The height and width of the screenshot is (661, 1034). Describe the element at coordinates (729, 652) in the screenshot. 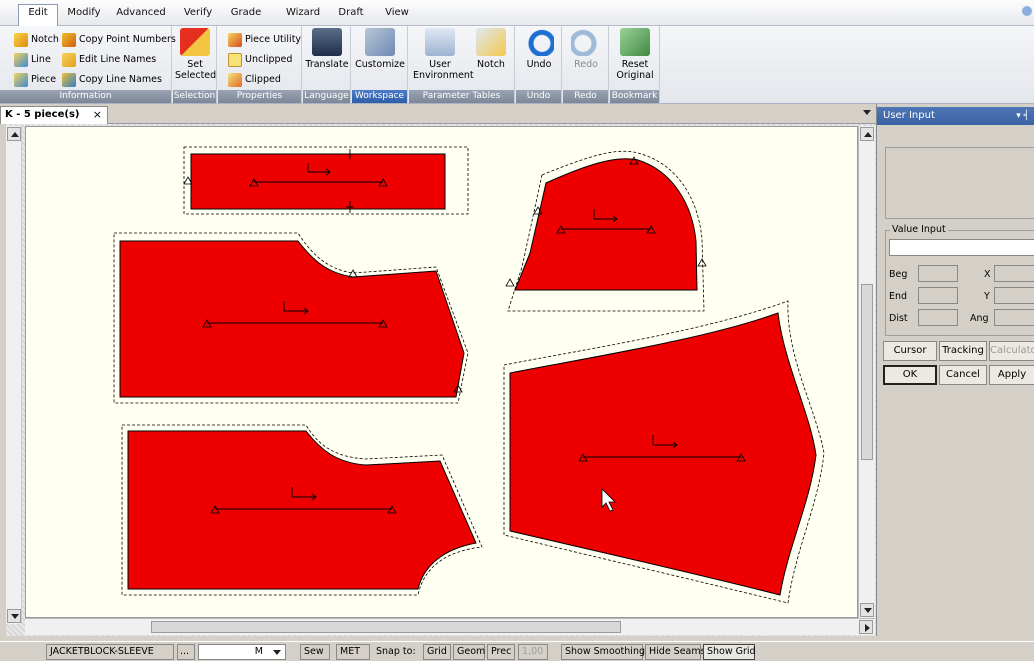

I see `show-grid-toggle: Show Grid` at that location.